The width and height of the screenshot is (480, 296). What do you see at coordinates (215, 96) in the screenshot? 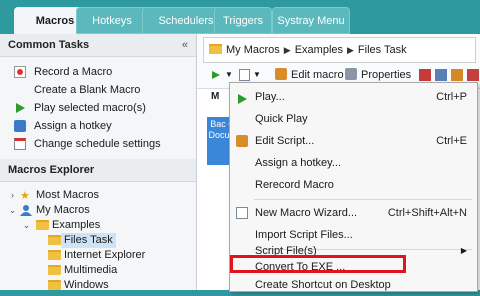
I see `column-header: M` at bounding box center [215, 96].